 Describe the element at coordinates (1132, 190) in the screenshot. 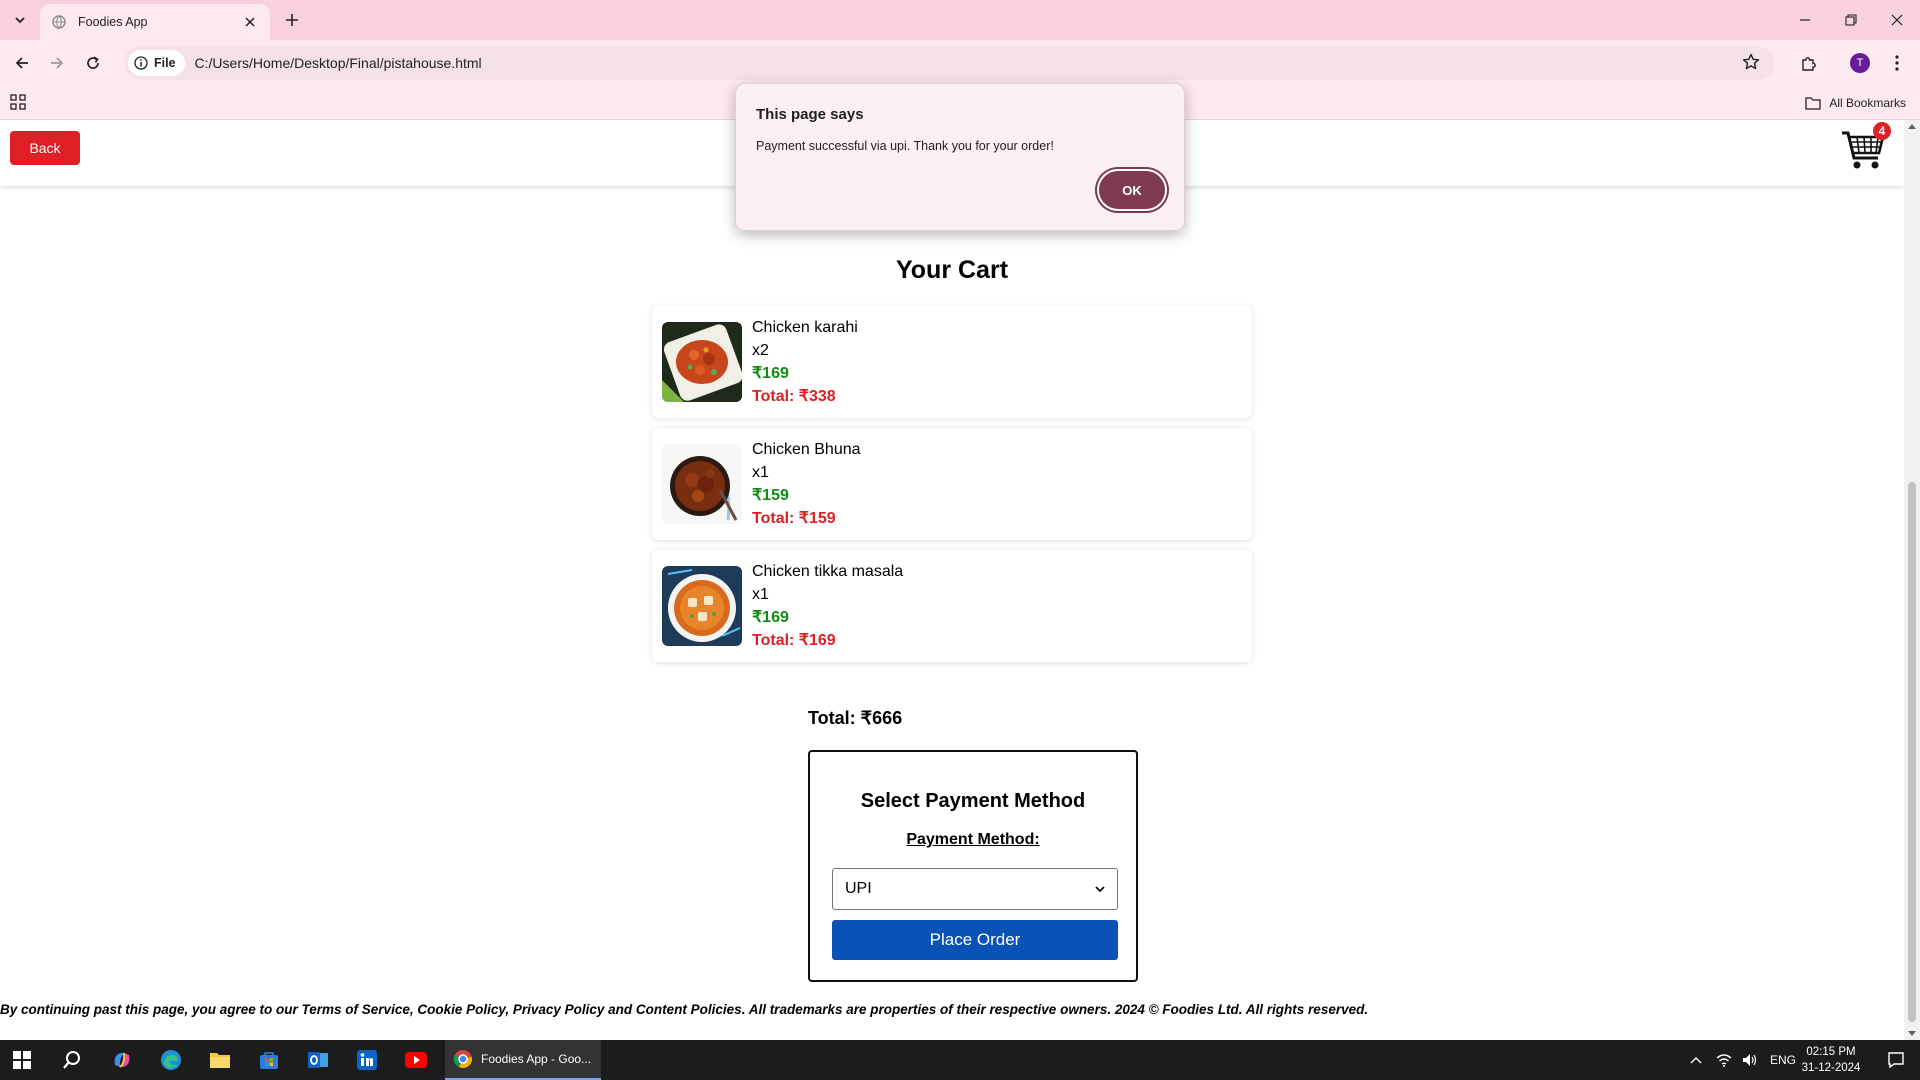

I see `dialog-ok-button: OK` at that location.